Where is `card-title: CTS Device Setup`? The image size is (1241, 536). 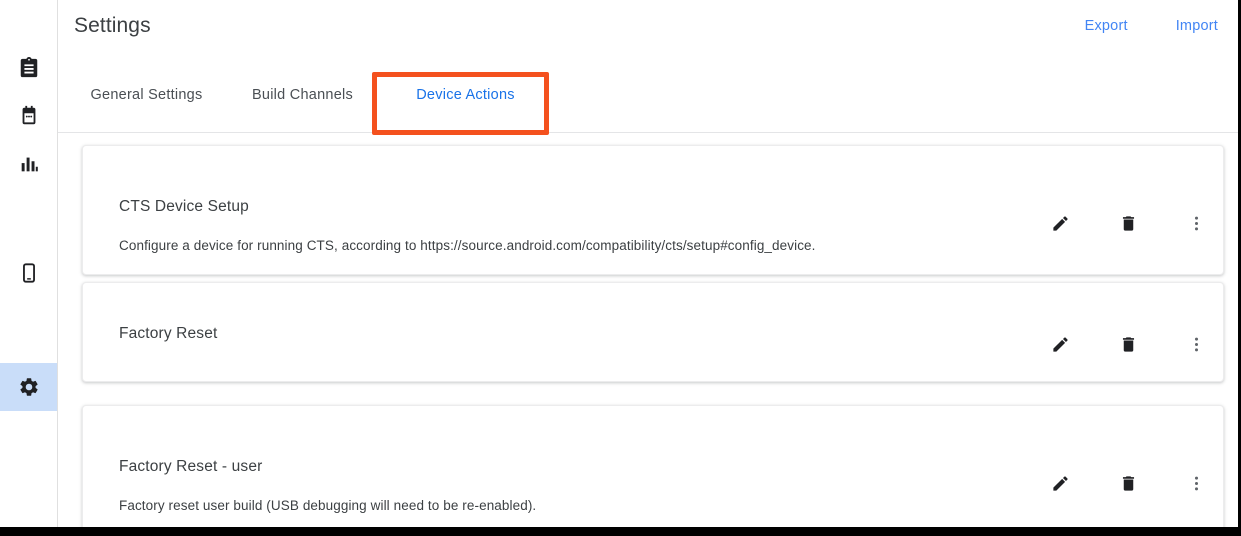
card-title: CTS Device Setup is located at coordinates (184, 206).